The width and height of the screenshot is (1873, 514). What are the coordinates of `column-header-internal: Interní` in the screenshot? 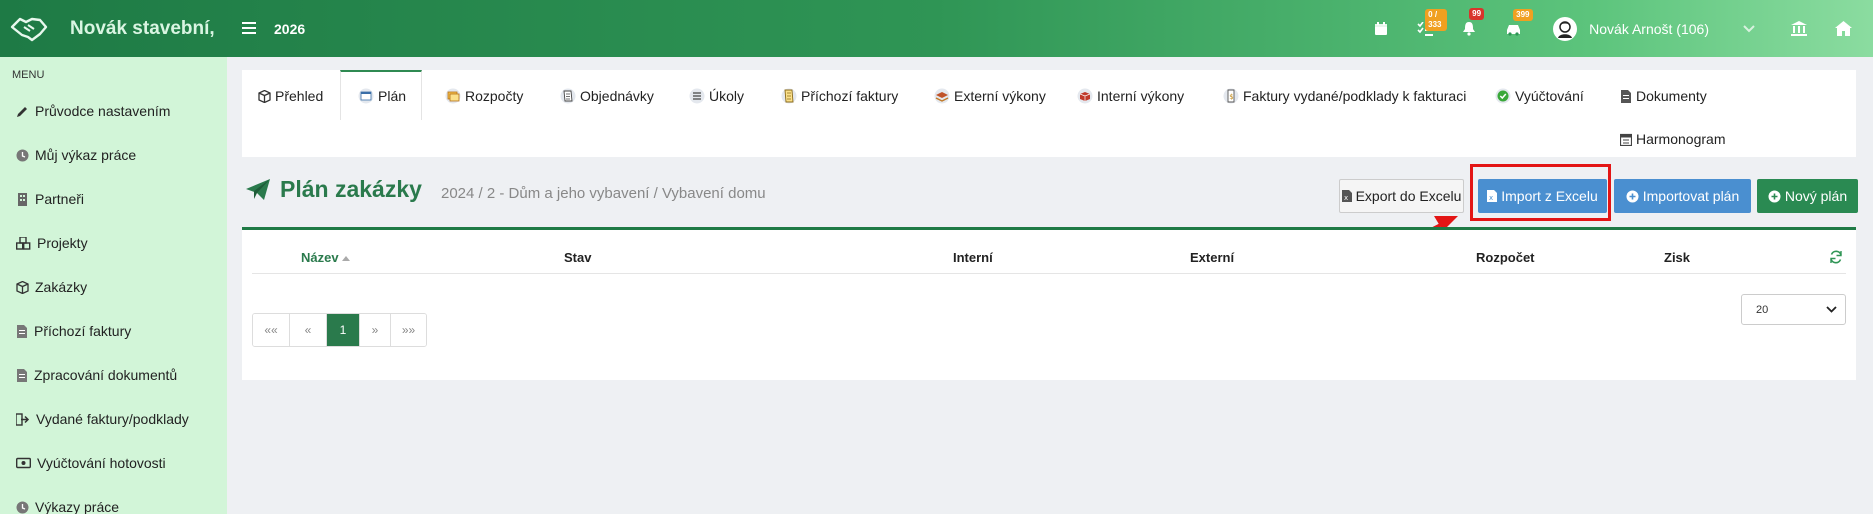 It's located at (973, 257).